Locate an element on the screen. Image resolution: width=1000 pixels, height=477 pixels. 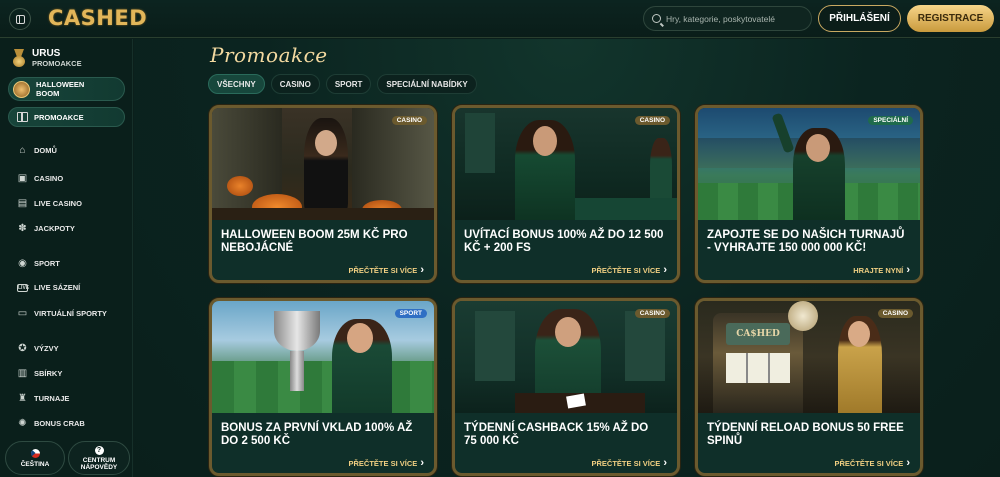
promo-title: BONUS ZA PRVNÍ VKLAD 100% AŽ DO 2 500 KČ is located at coordinates (317, 434).